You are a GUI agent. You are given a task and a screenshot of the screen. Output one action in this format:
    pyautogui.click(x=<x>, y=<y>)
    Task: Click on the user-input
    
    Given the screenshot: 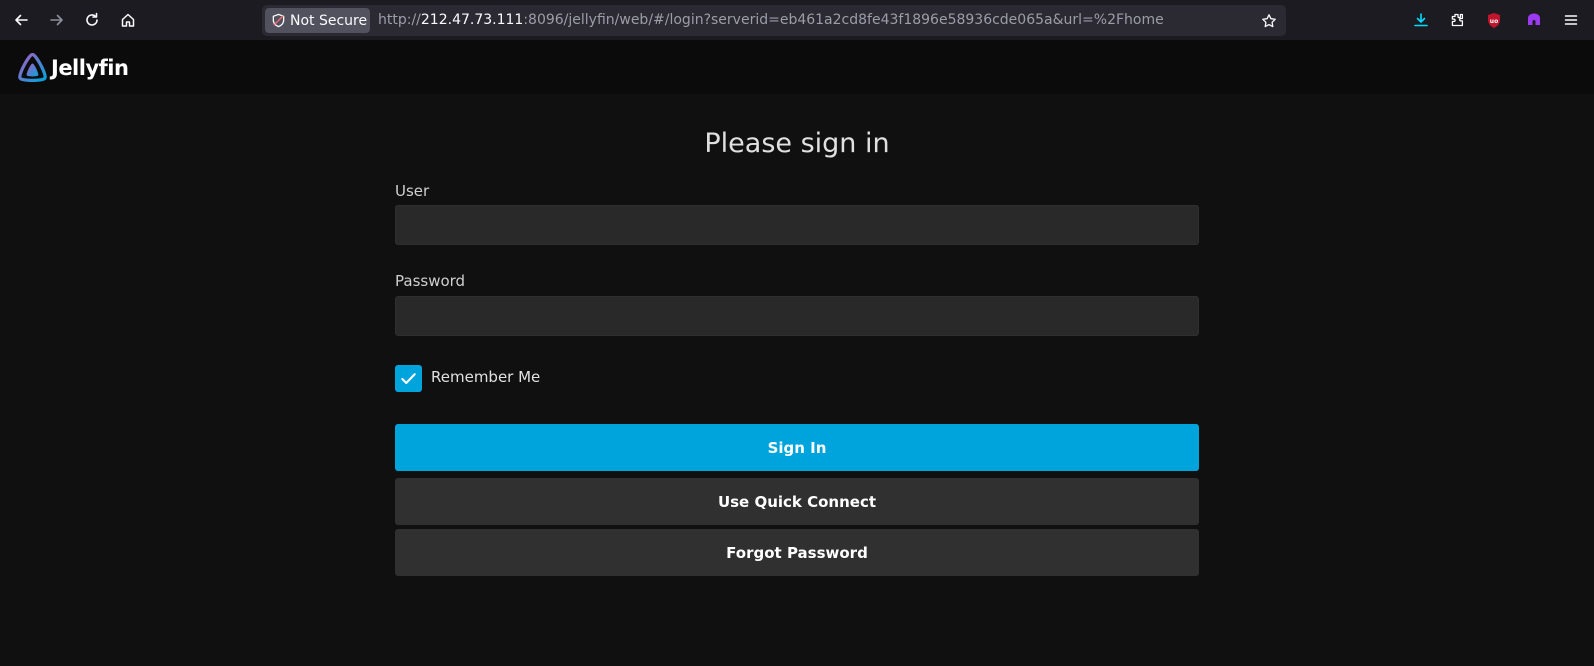 What is the action you would take?
    pyautogui.click(x=797, y=225)
    